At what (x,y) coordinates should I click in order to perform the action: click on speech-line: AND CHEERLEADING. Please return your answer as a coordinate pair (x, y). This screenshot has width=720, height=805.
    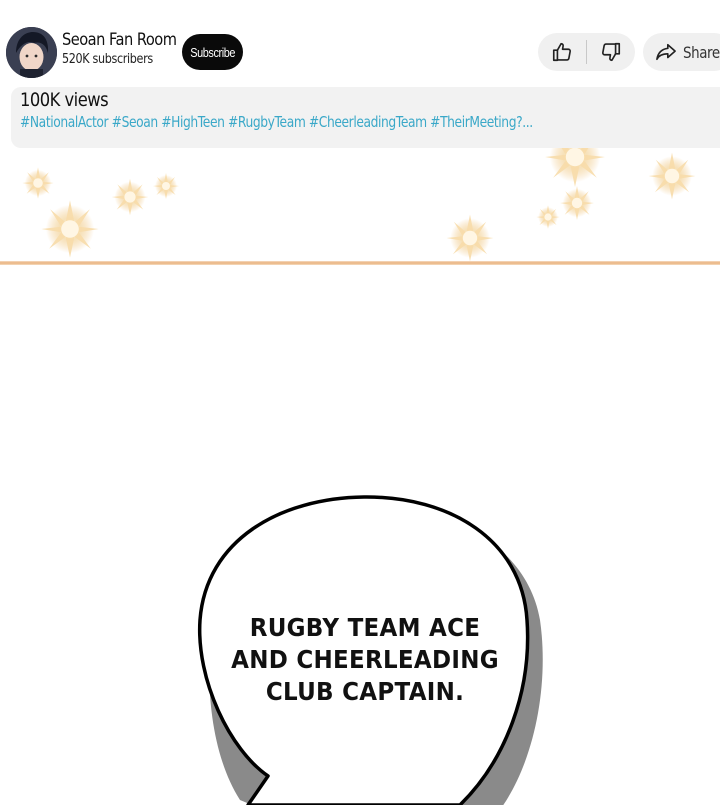
    Looking at the image, I should click on (365, 659).